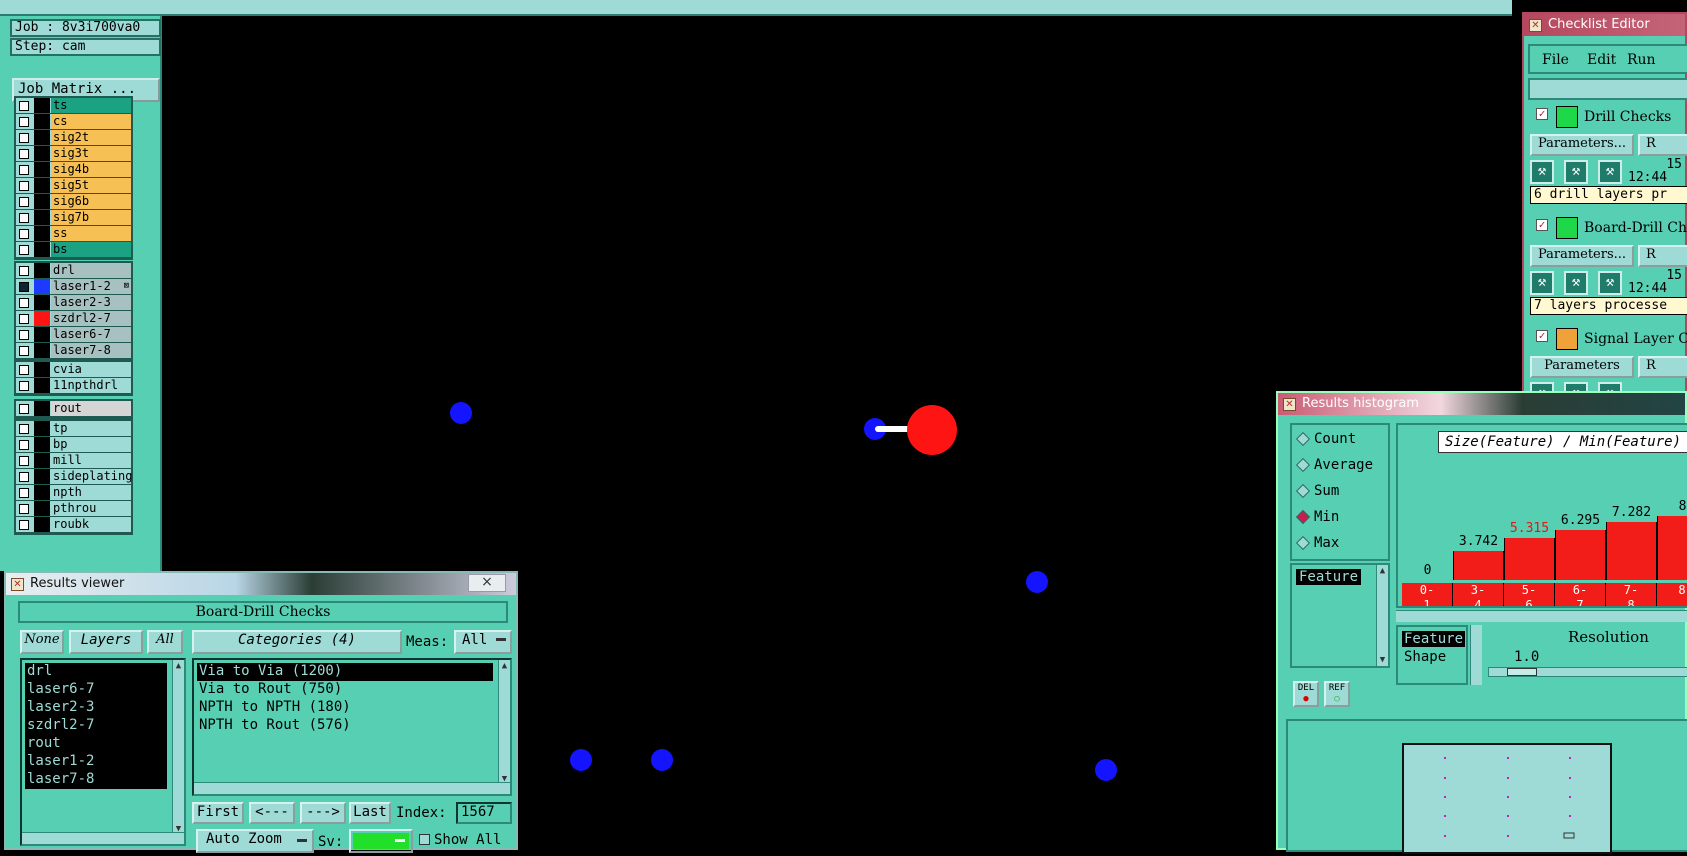 The width and height of the screenshot is (1687, 856). Describe the element at coordinates (1631, 594) in the screenshot. I see `bin-label: 7- 8` at that location.